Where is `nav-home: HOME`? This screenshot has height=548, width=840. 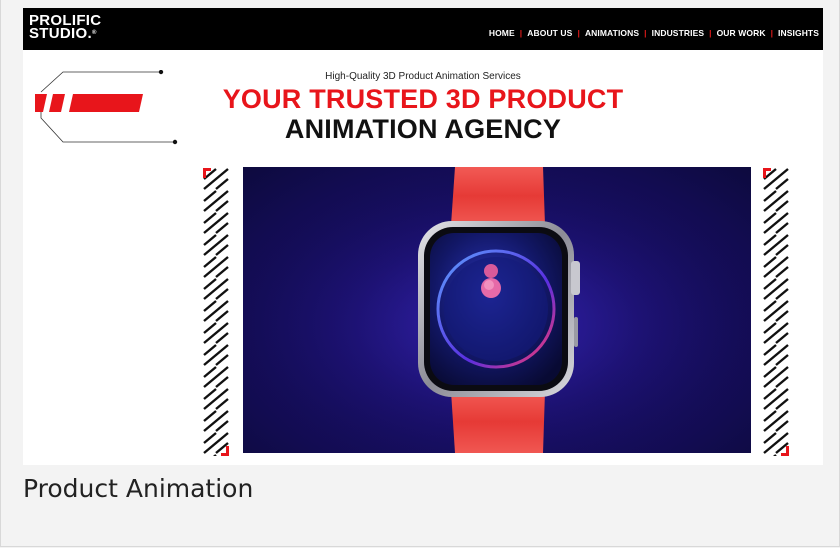
nav-home: HOME is located at coordinates (502, 33).